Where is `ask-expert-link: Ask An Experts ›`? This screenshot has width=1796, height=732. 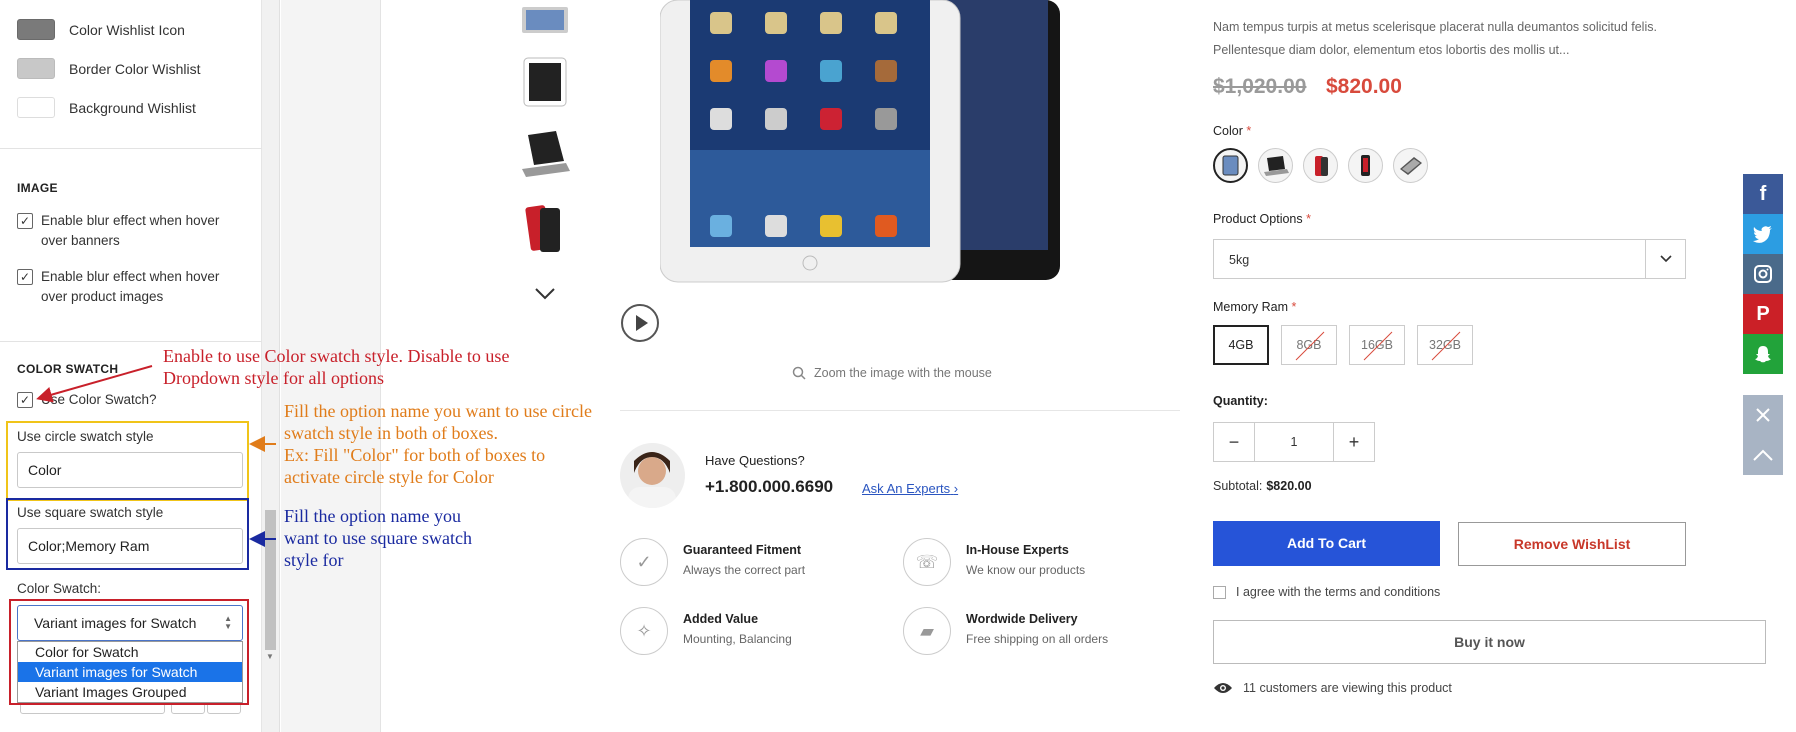
ask-expert-link: Ask An Experts › is located at coordinates (910, 488).